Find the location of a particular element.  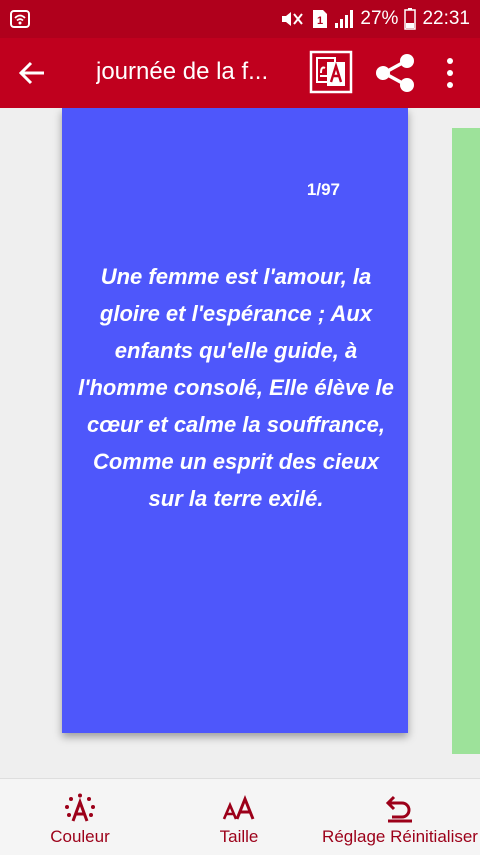

sim-card-icon: 1 is located at coordinates (320, 19).